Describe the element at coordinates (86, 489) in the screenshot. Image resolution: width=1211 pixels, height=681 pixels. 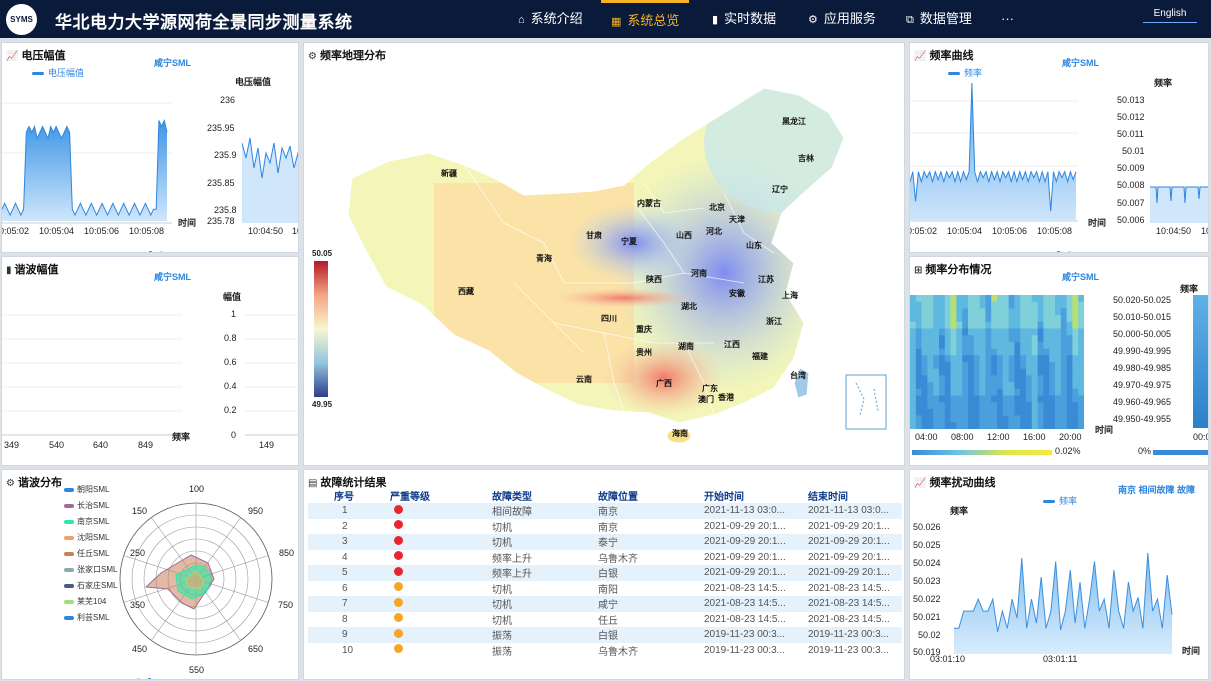
I see `legend-item: 朝阳SML` at that location.